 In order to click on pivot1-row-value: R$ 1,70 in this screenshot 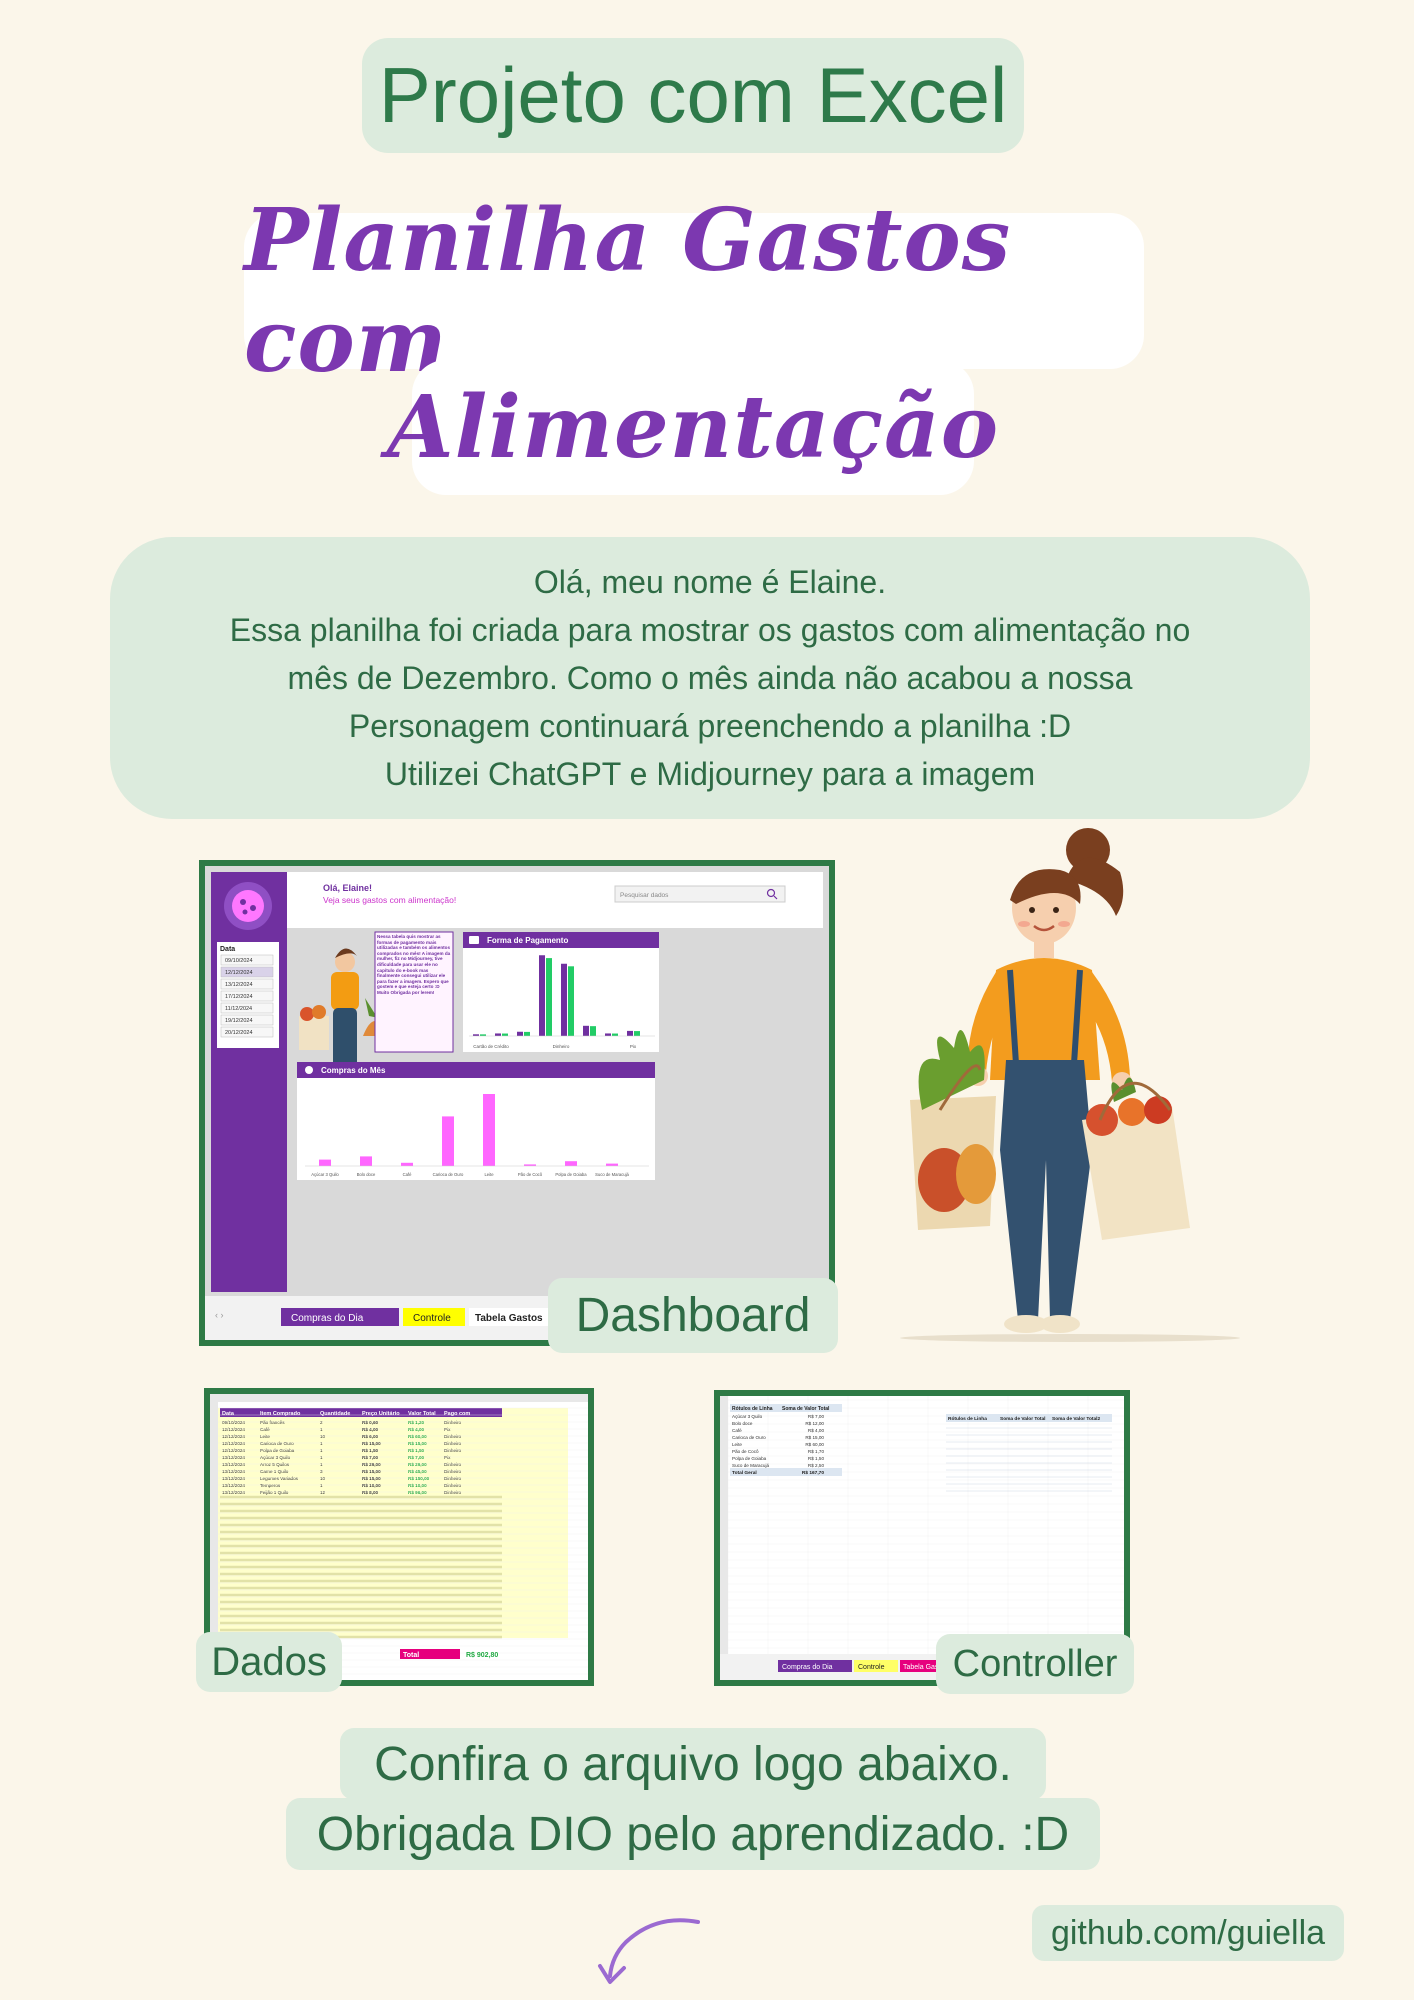, I will do `click(816, 1451)`.